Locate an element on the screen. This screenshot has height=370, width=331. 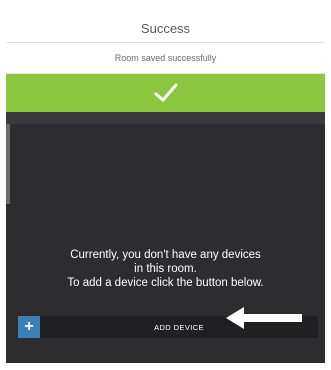
confirm-button is located at coordinates (165, 93).